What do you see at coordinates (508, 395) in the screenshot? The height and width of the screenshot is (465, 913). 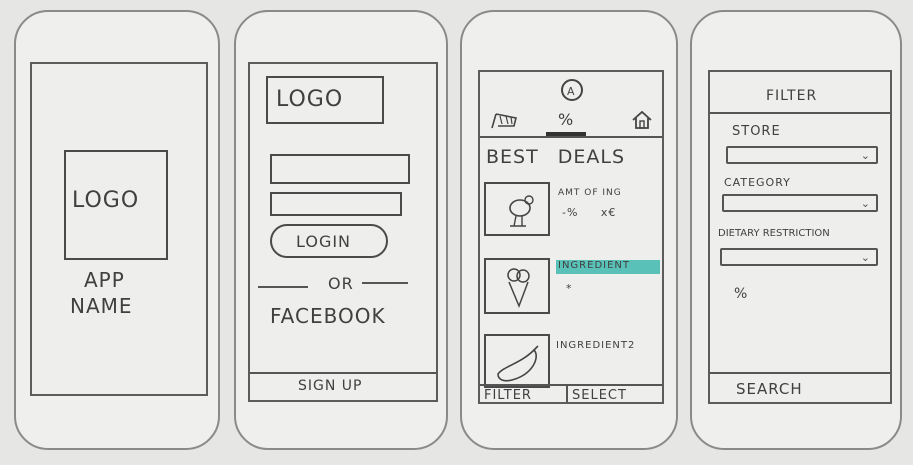 I see `filter-button: FILTER` at bounding box center [508, 395].